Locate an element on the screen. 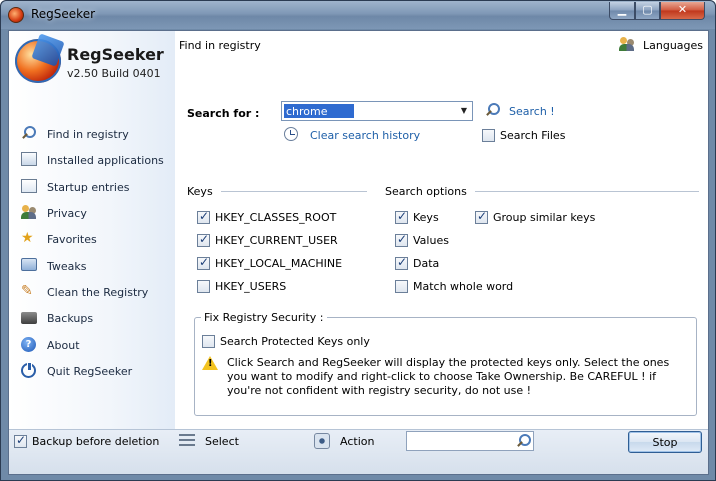  option-values-checkbox: Values is located at coordinates (422, 239).